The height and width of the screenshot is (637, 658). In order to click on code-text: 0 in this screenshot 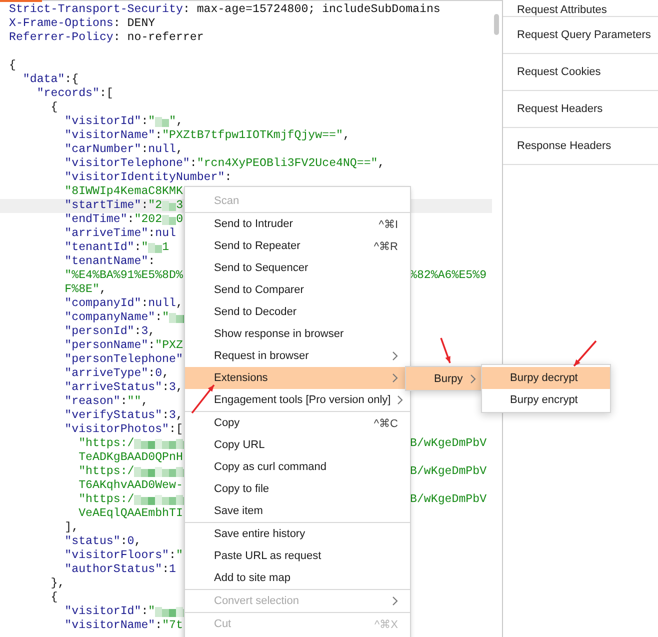, I will do `click(130, 542)`.